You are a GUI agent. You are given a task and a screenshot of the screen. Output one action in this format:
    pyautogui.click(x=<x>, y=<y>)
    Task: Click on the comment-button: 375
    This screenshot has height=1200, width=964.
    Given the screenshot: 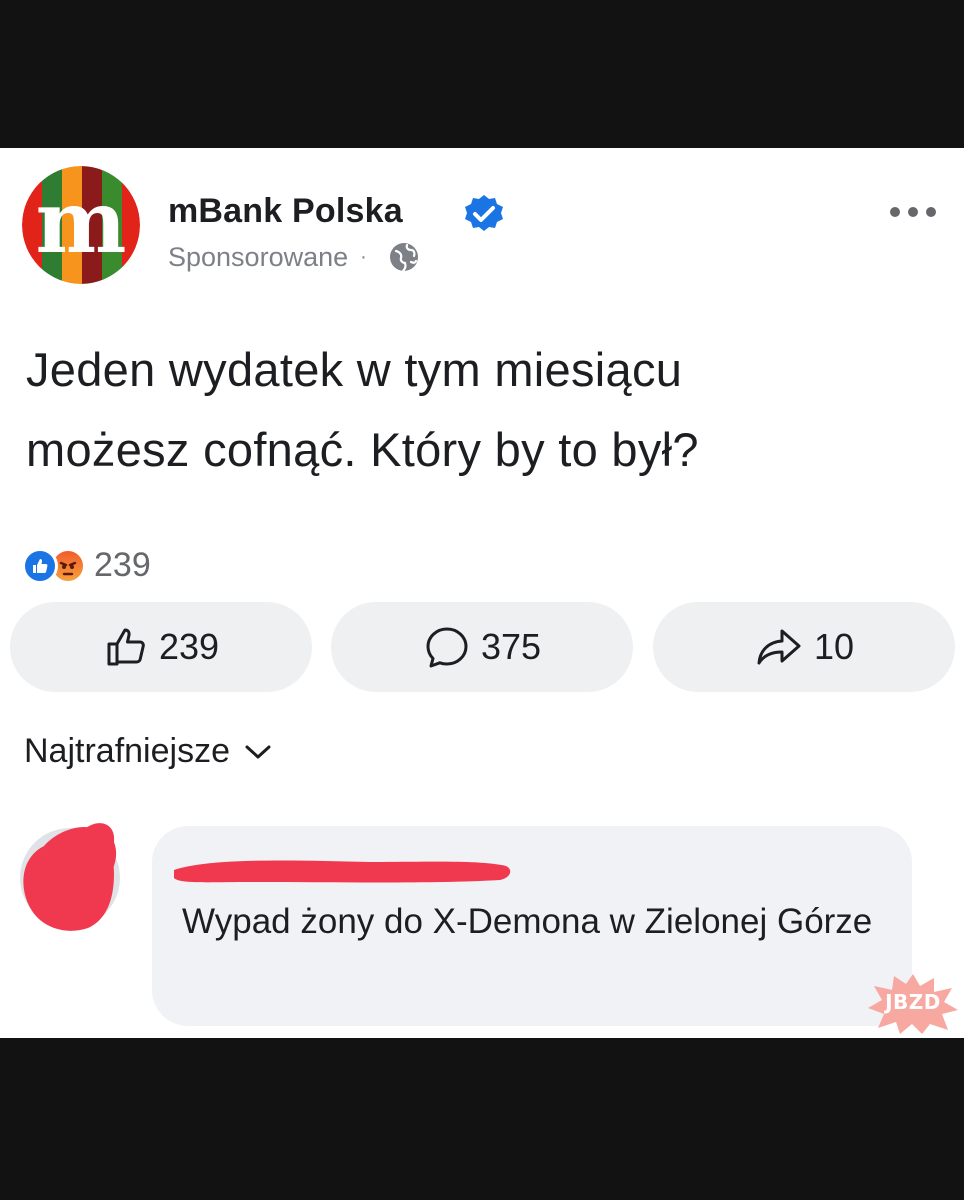 What is the action you would take?
    pyautogui.click(x=482, y=647)
    